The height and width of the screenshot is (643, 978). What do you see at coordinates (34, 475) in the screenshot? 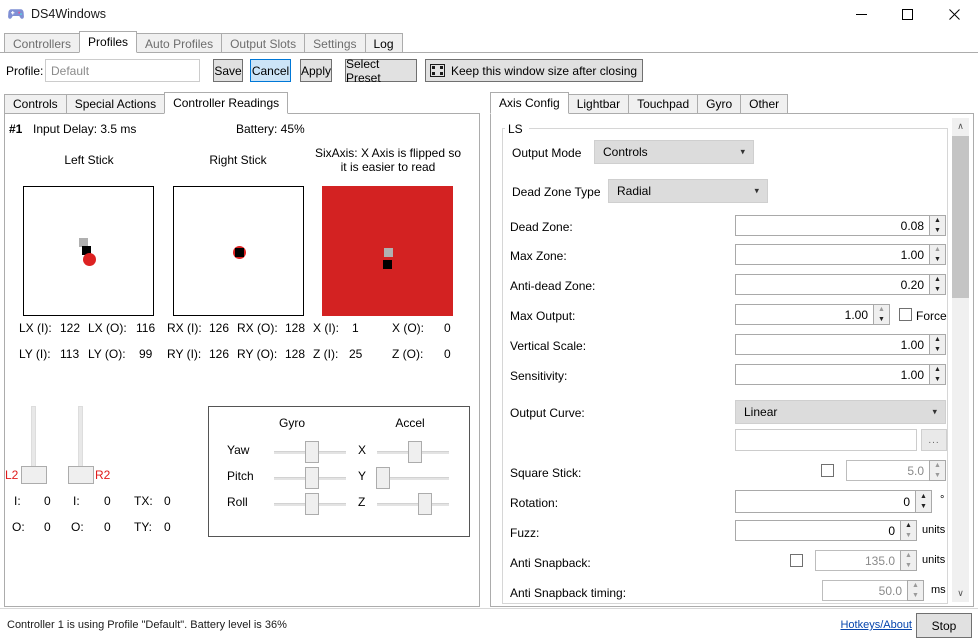
I see `l2-trigger-thumb` at bounding box center [34, 475].